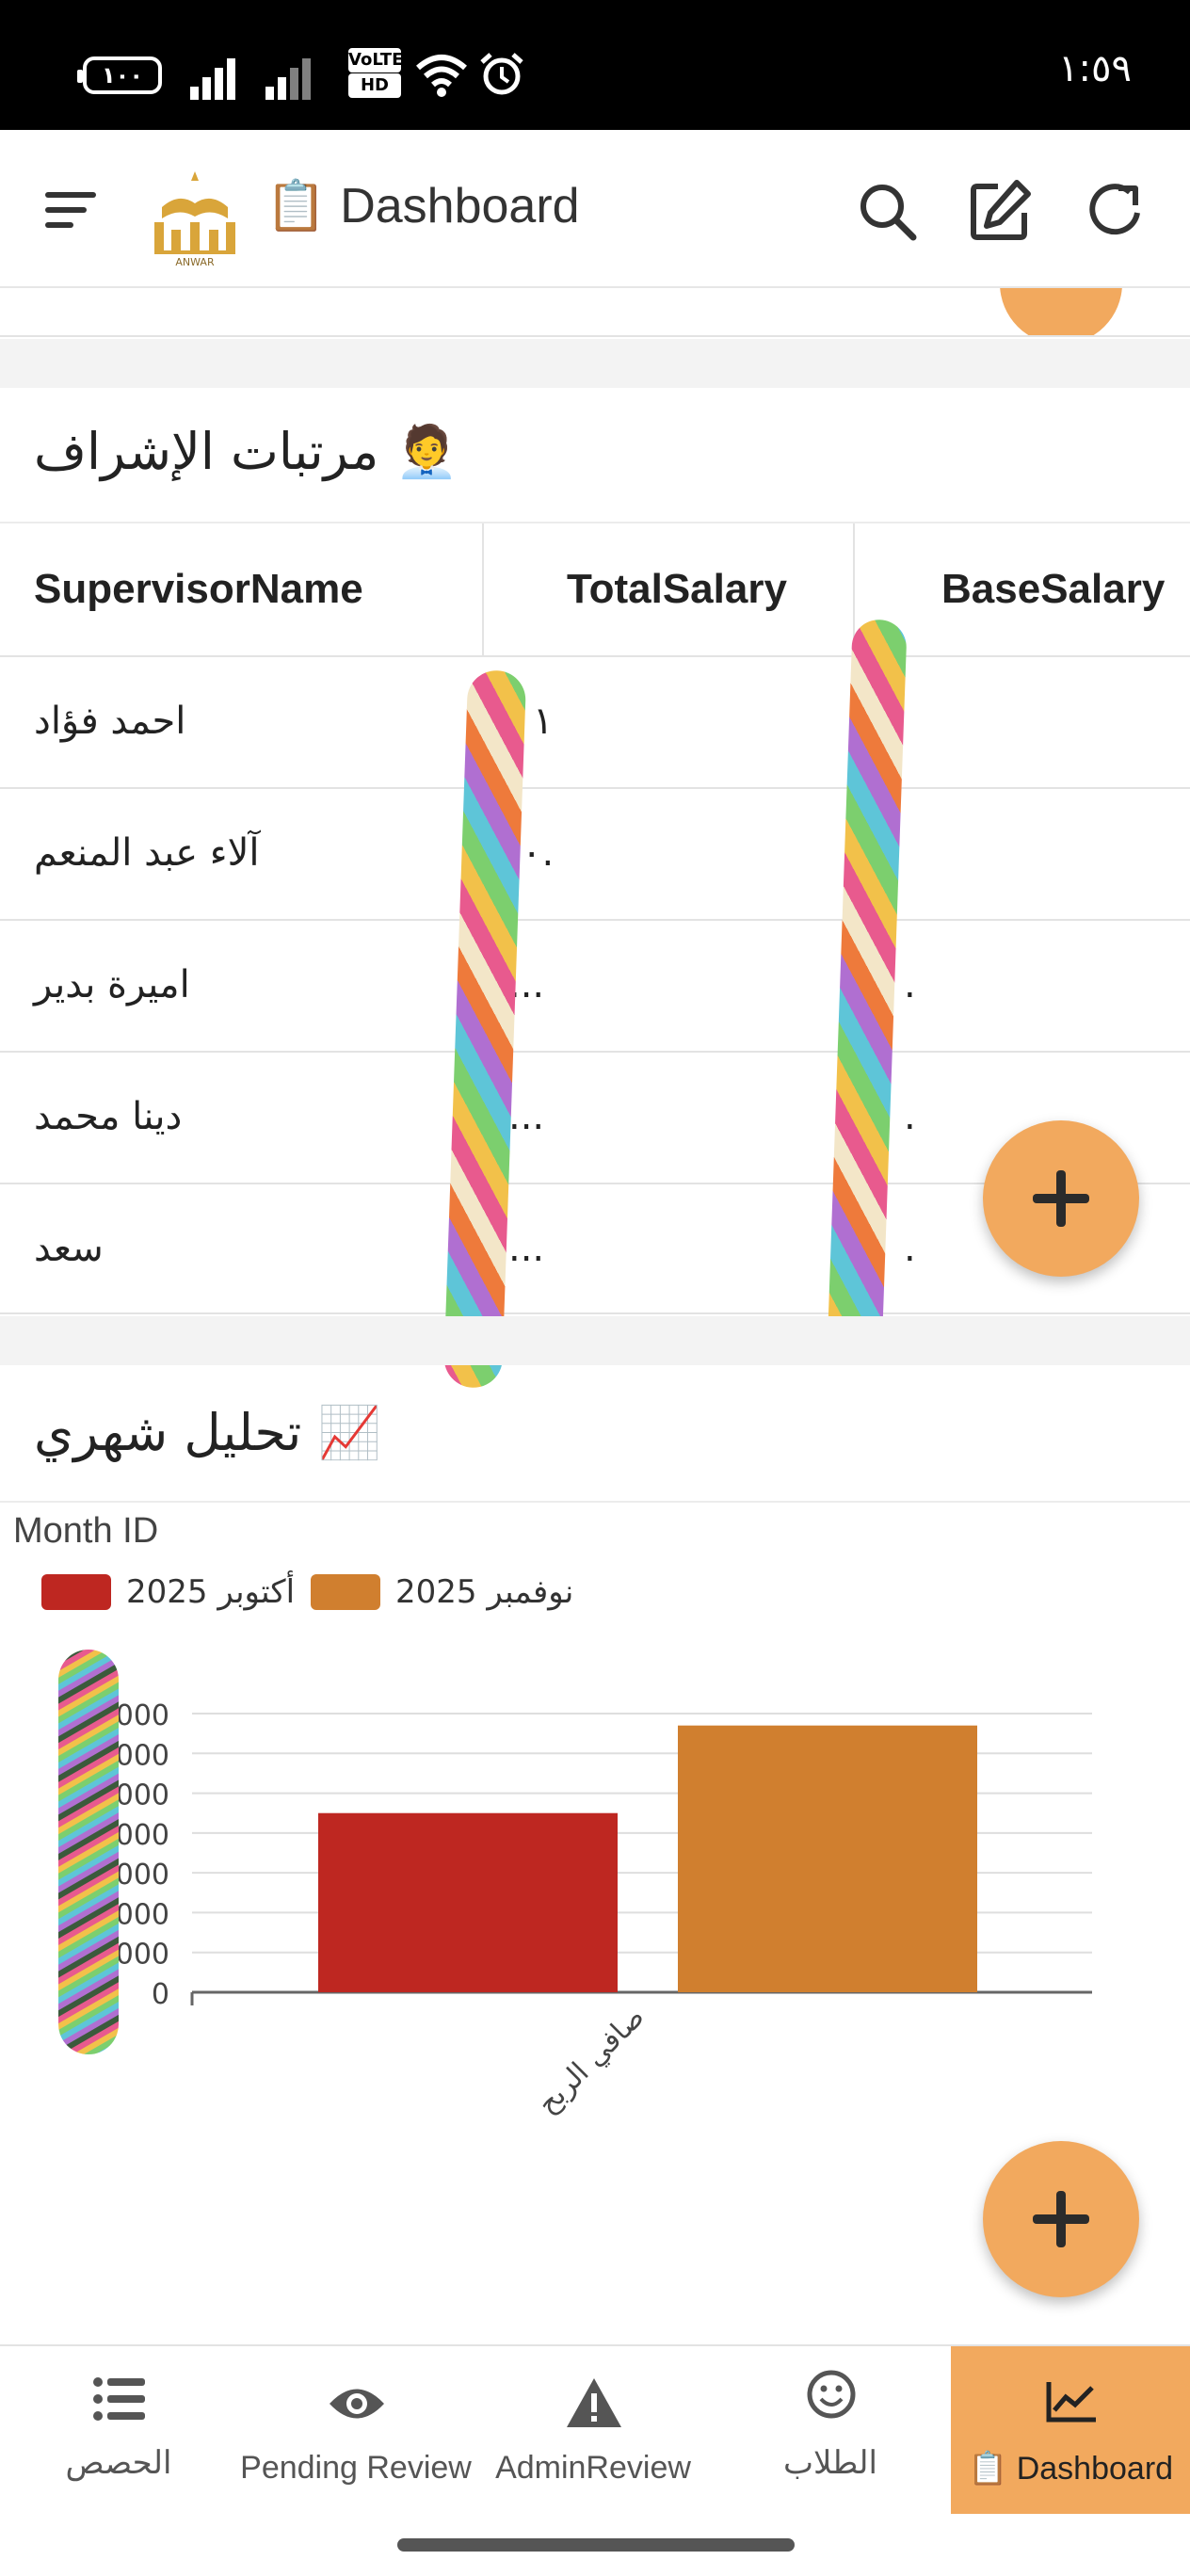 The image size is (1190, 2576). What do you see at coordinates (827, 1858) in the screenshot?
I see `bar-november` at bounding box center [827, 1858].